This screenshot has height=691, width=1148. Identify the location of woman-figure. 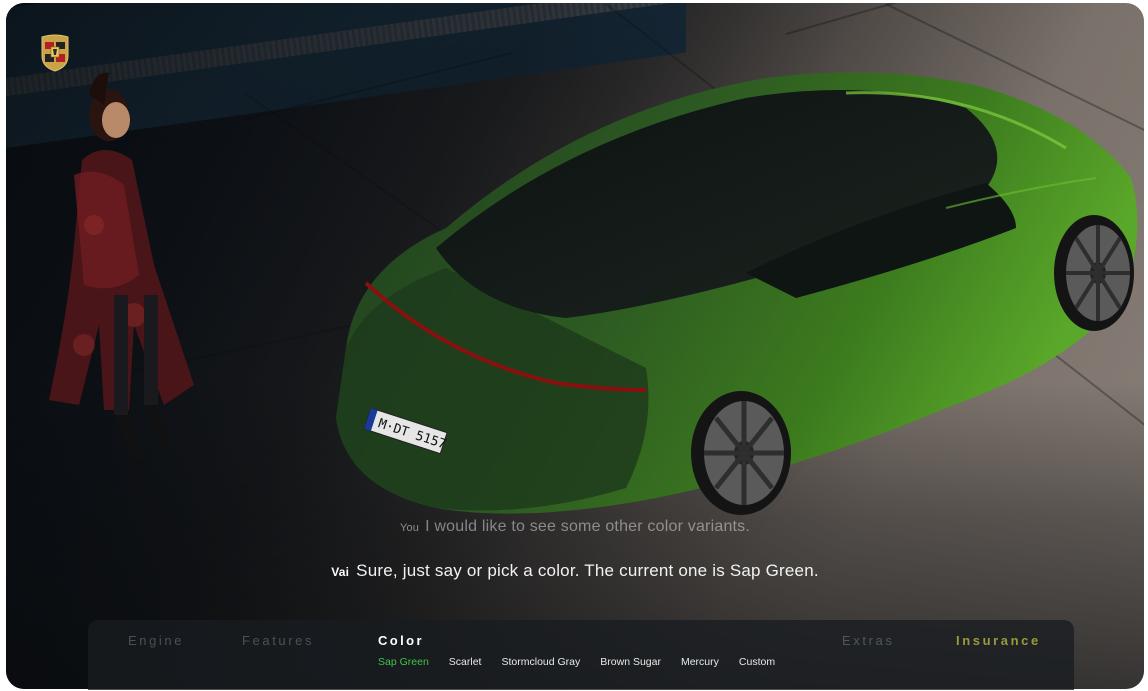
(121, 266).